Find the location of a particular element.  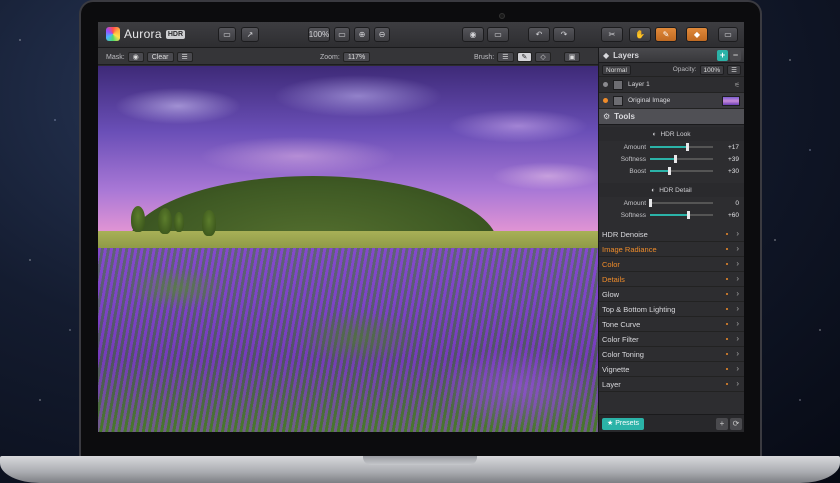

filter-item: Color Toning › is located at coordinates (671, 354).